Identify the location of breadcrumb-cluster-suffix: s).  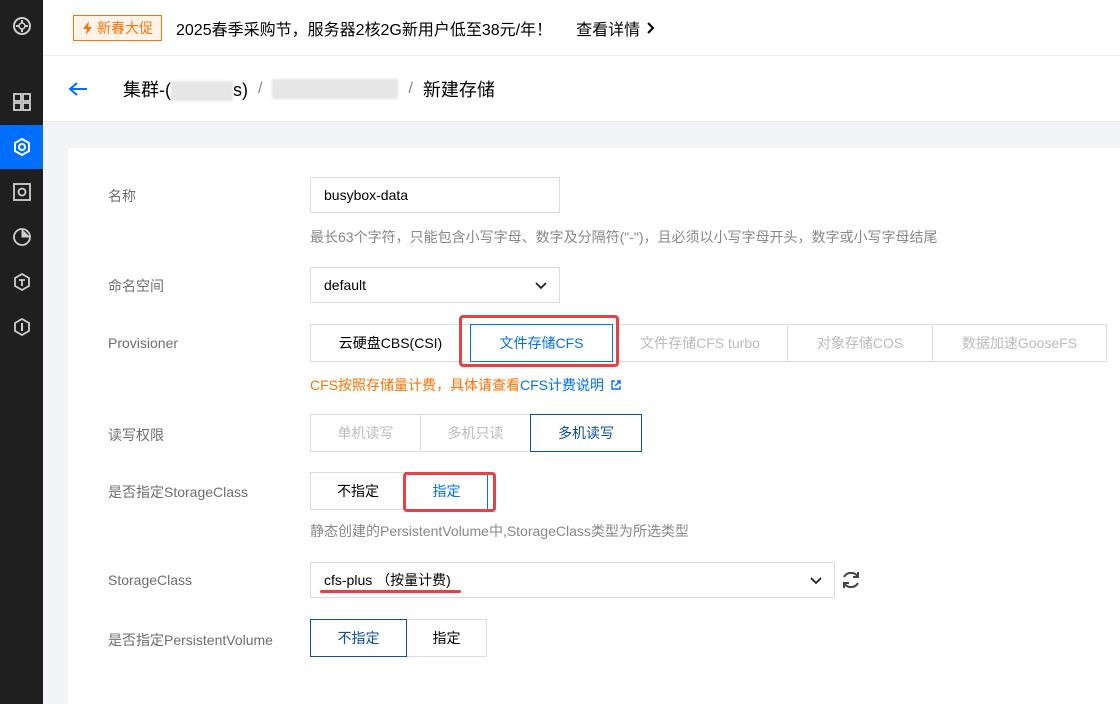
(240, 89).